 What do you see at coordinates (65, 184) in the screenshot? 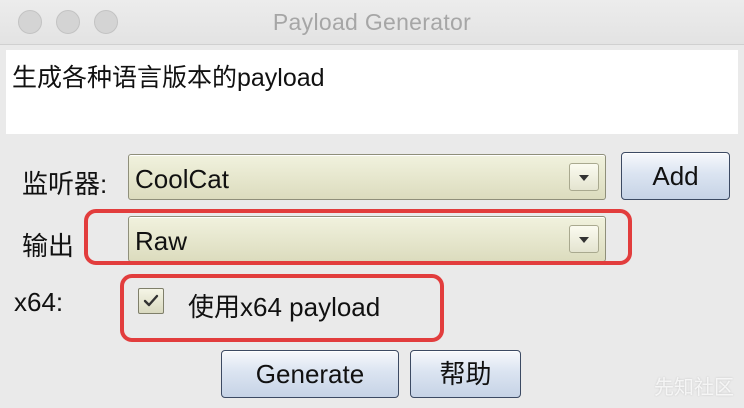
I see `listener-label: 监听器:` at bounding box center [65, 184].